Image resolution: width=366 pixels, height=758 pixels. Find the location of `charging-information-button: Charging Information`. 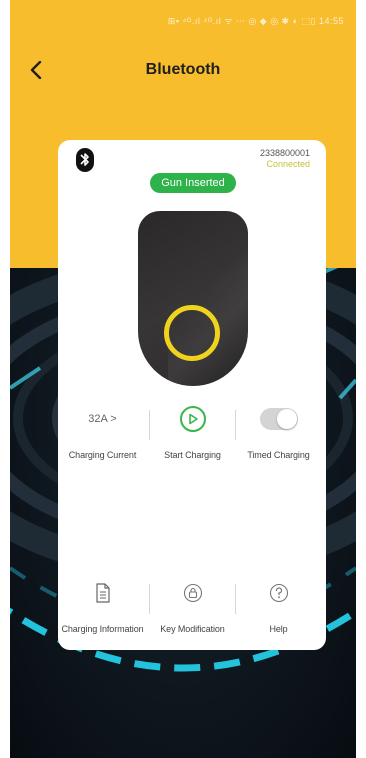

charging-information-button: Charging Information is located at coordinates (102, 609).